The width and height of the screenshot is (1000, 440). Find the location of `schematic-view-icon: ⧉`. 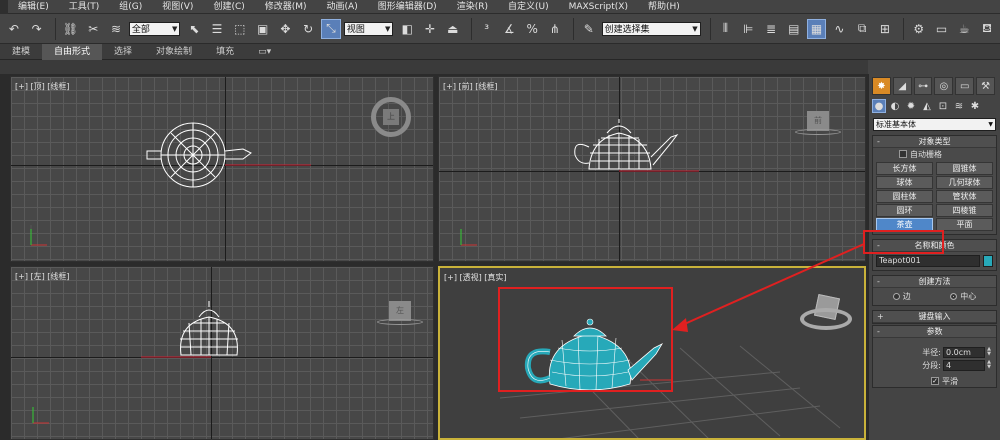

schematic-view-icon: ⧉ is located at coordinates (862, 29).